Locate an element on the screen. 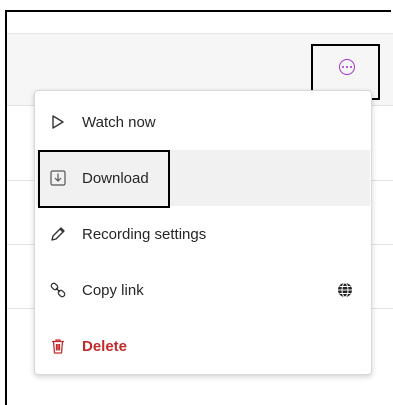 The height and width of the screenshot is (405, 393). trash-icon is located at coordinates (58, 346).